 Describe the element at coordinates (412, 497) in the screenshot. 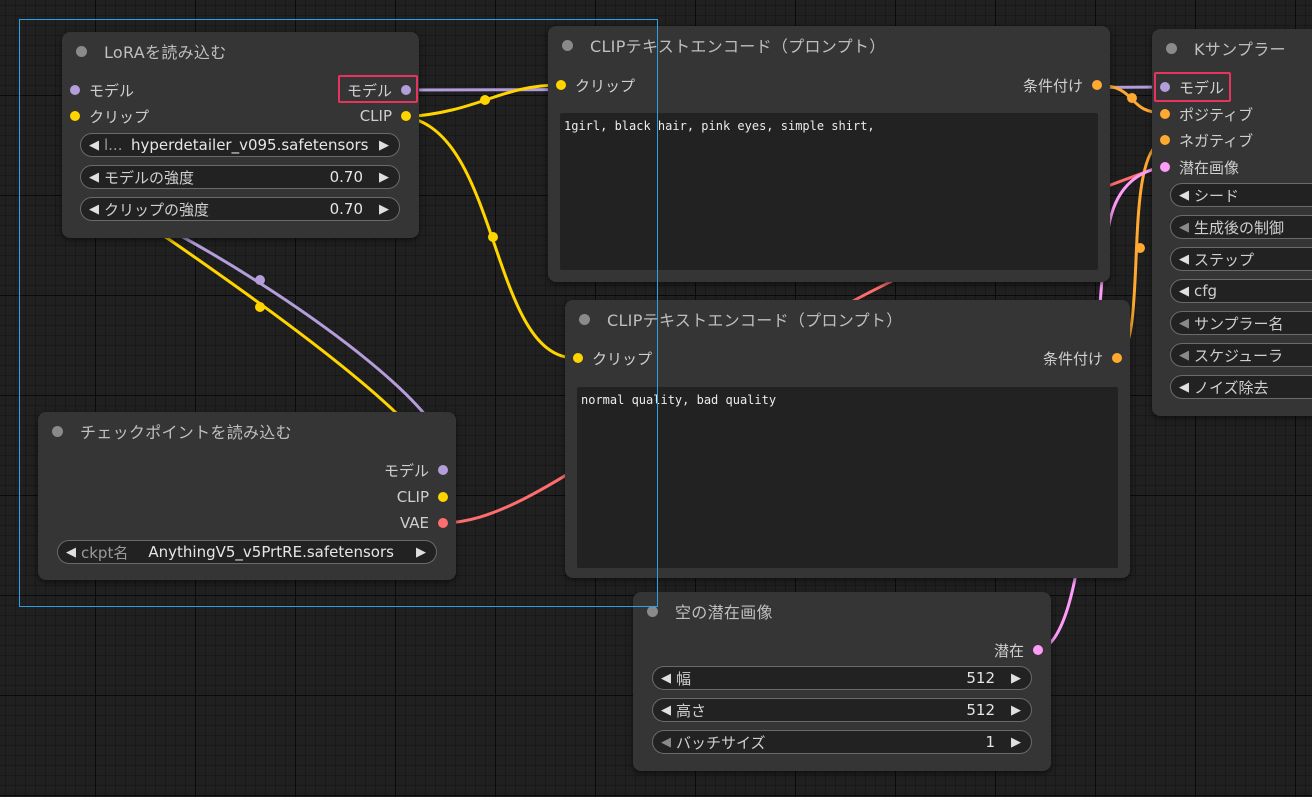

I see `slot-label: CLIP` at that location.